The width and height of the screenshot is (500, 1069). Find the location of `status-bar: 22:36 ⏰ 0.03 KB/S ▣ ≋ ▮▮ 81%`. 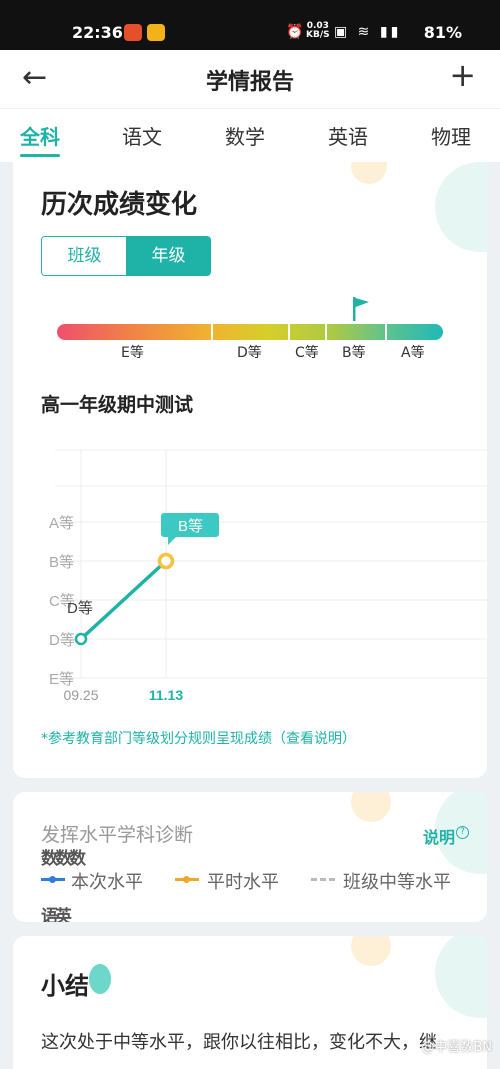

status-bar: 22:36 ⏰ 0.03 KB/S ▣ ≋ ▮▮ 81% is located at coordinates (250, 25).